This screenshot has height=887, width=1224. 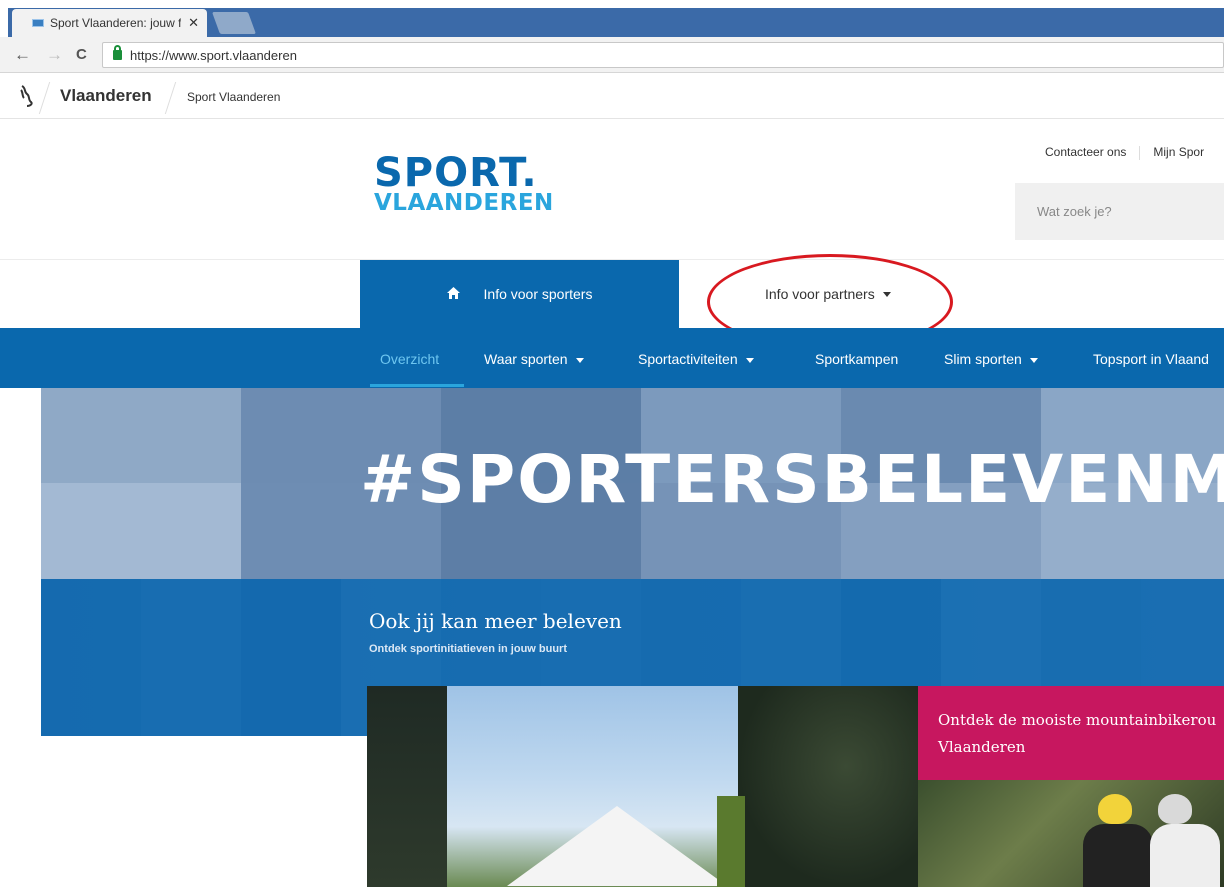 What do you see at coordinates (409, 359) in the screenshot?
I see `subnav-overzicht: Overzicht` at bounding box center [409, 359].